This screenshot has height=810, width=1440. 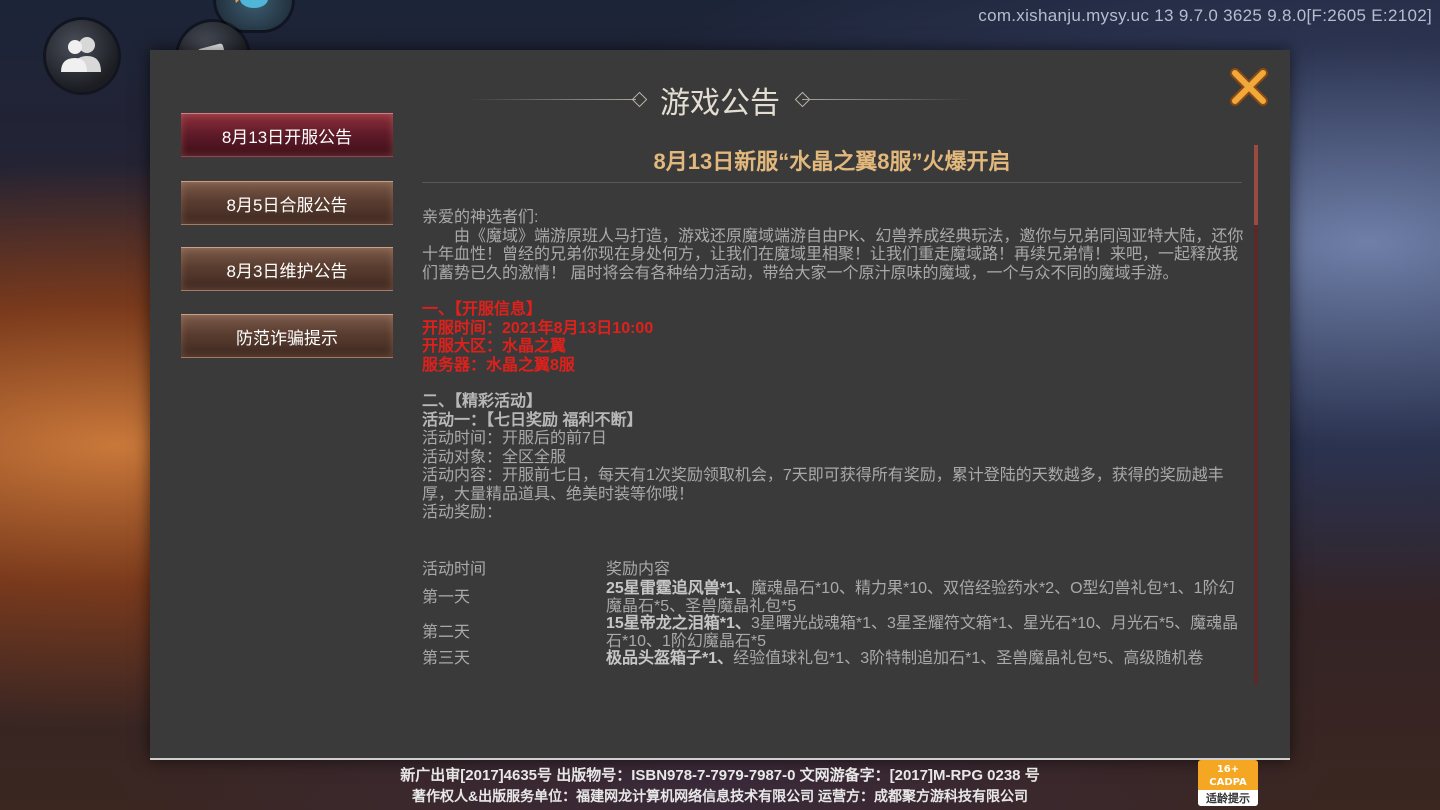 I want to click on article-title: 8月13日新服“水晶之翼8服”火爆开启, so click(x=832, y=157).